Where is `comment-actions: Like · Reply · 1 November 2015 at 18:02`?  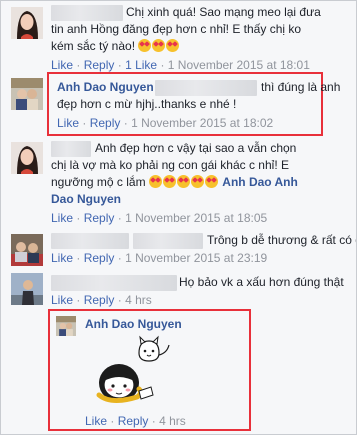 comment-actions: Like · Reply · 1 November 2015 at 18:02 is located at coordinates (165, 123).